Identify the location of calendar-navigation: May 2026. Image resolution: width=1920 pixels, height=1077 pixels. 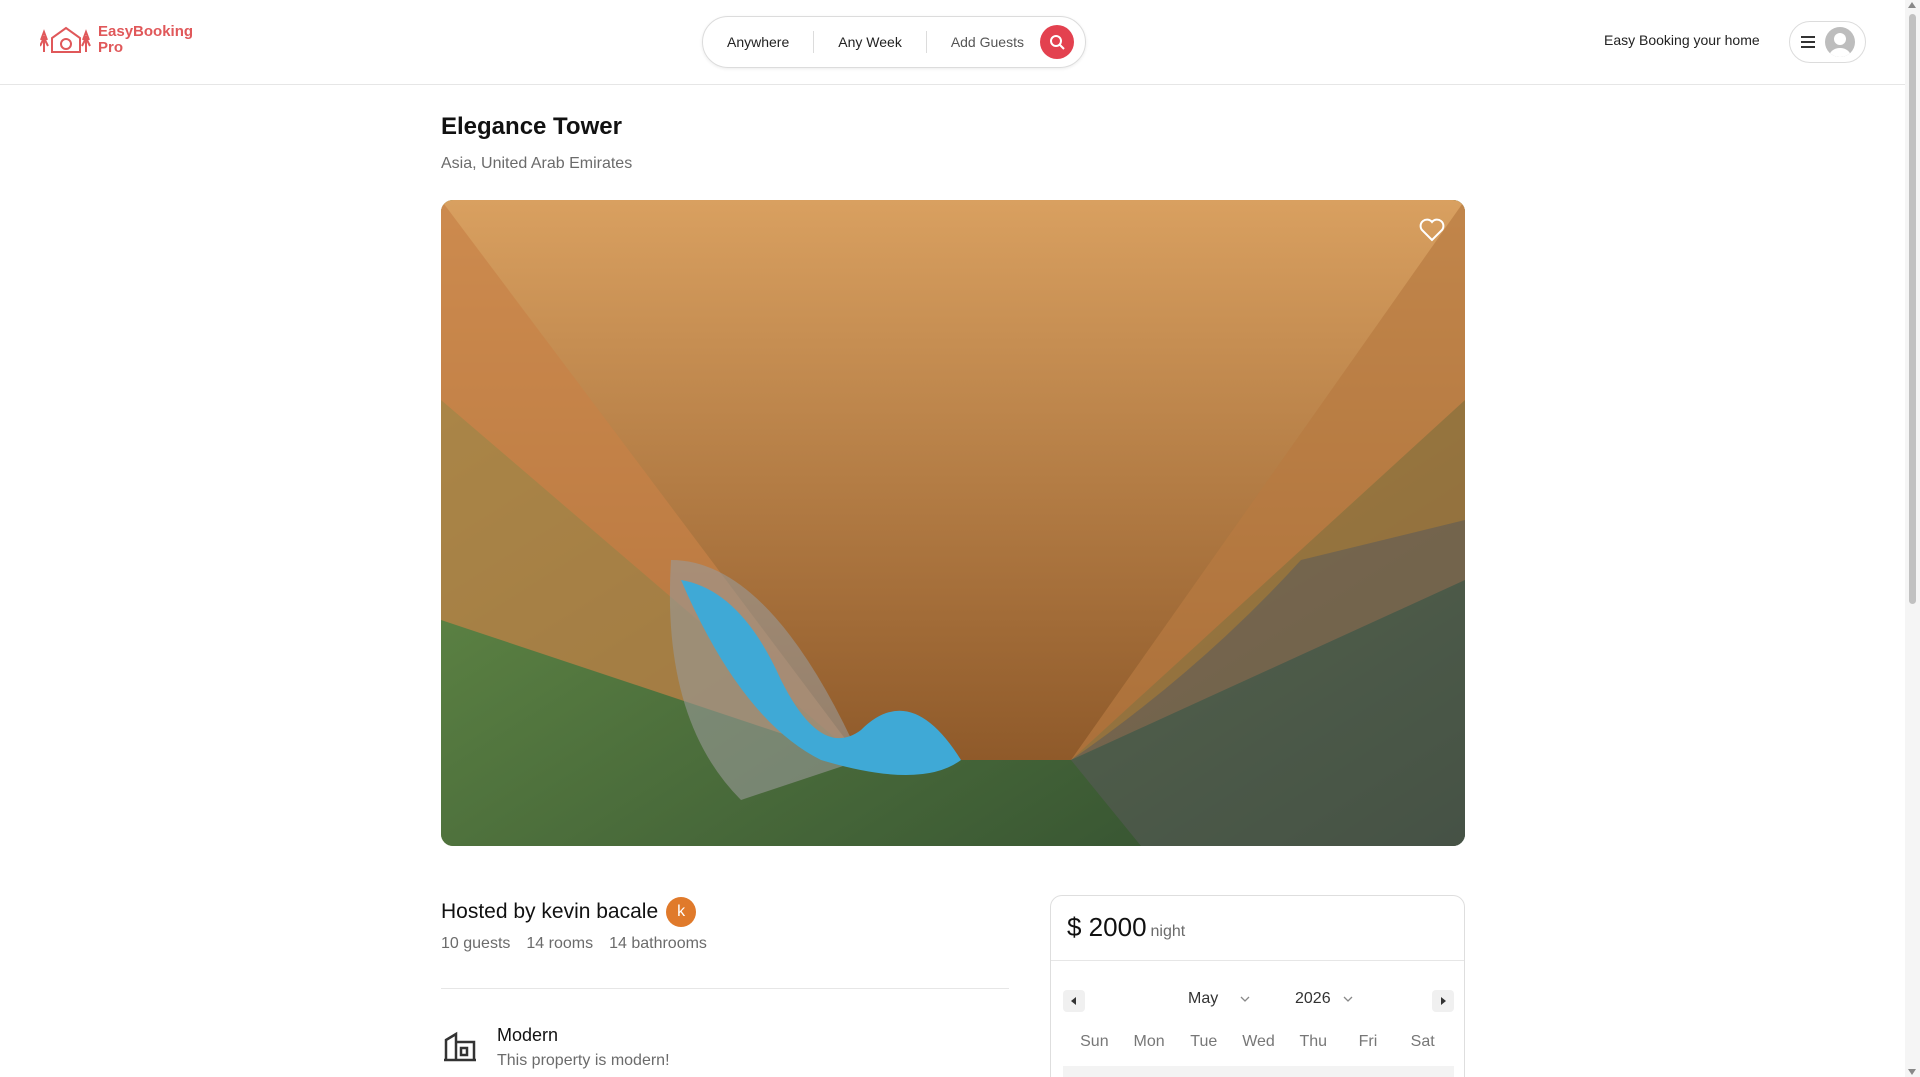
(1258, 1001).